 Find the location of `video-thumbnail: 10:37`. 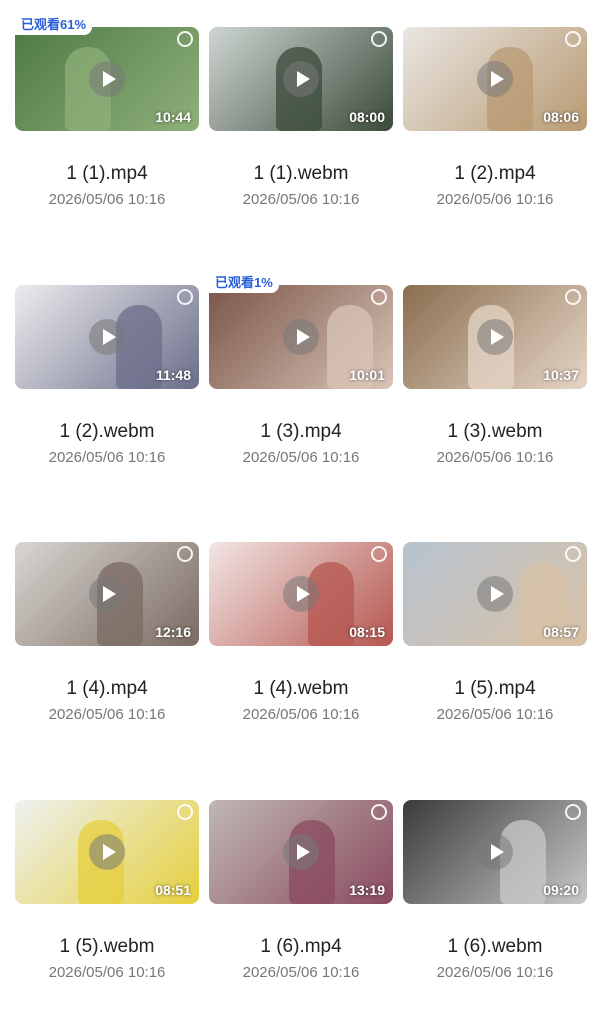

video-thumbnail: 10:37 is located at coordinates (495, 337).